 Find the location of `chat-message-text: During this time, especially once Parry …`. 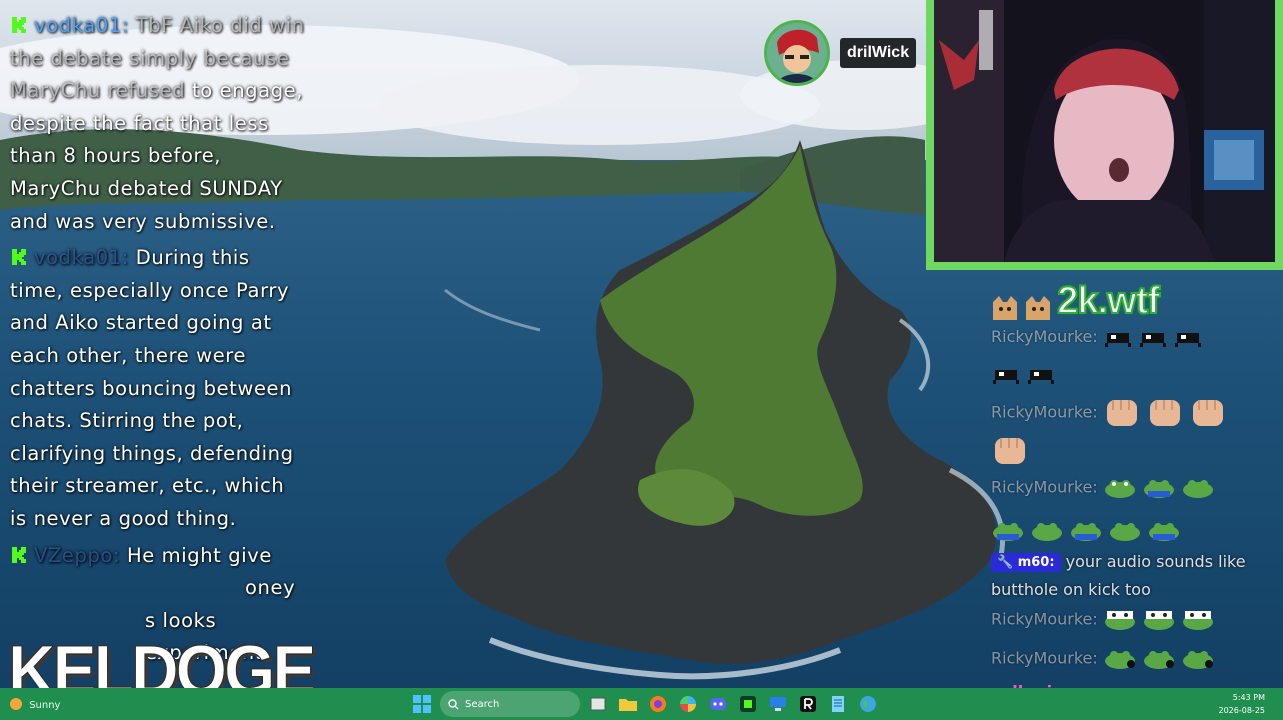

chat-message-text: During this time, especially once Parry … is located at coordinates (152, 388).